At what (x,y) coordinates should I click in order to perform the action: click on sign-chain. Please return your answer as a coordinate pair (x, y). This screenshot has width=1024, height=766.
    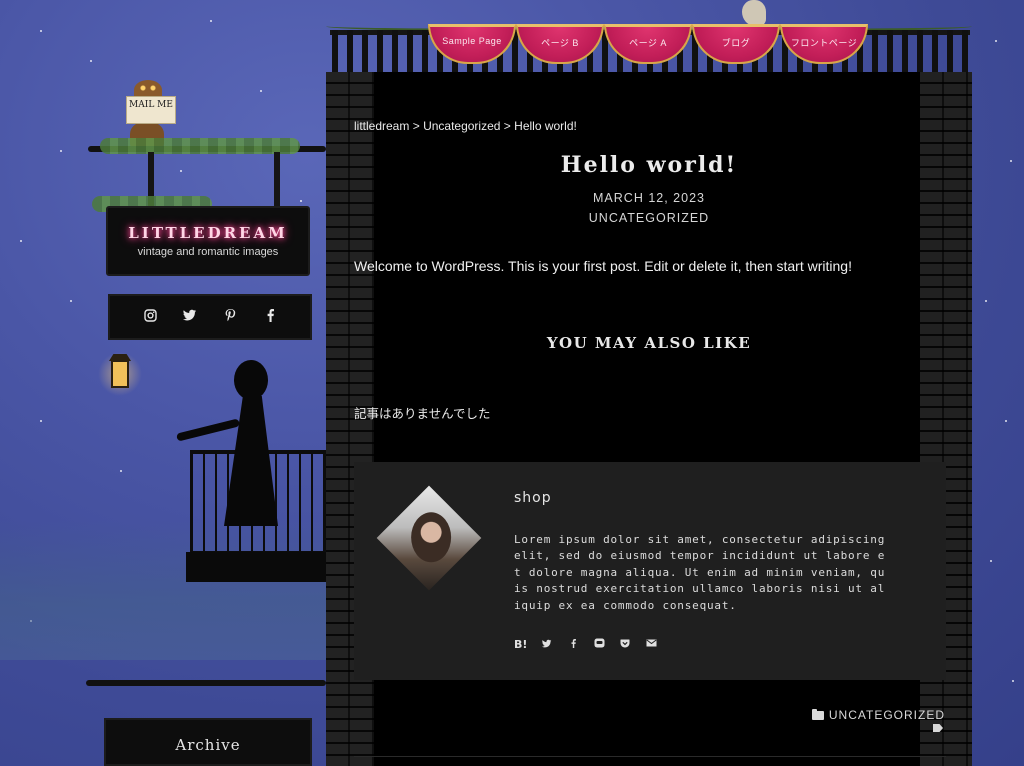
    Looking at the image, I should click on (277, 179).